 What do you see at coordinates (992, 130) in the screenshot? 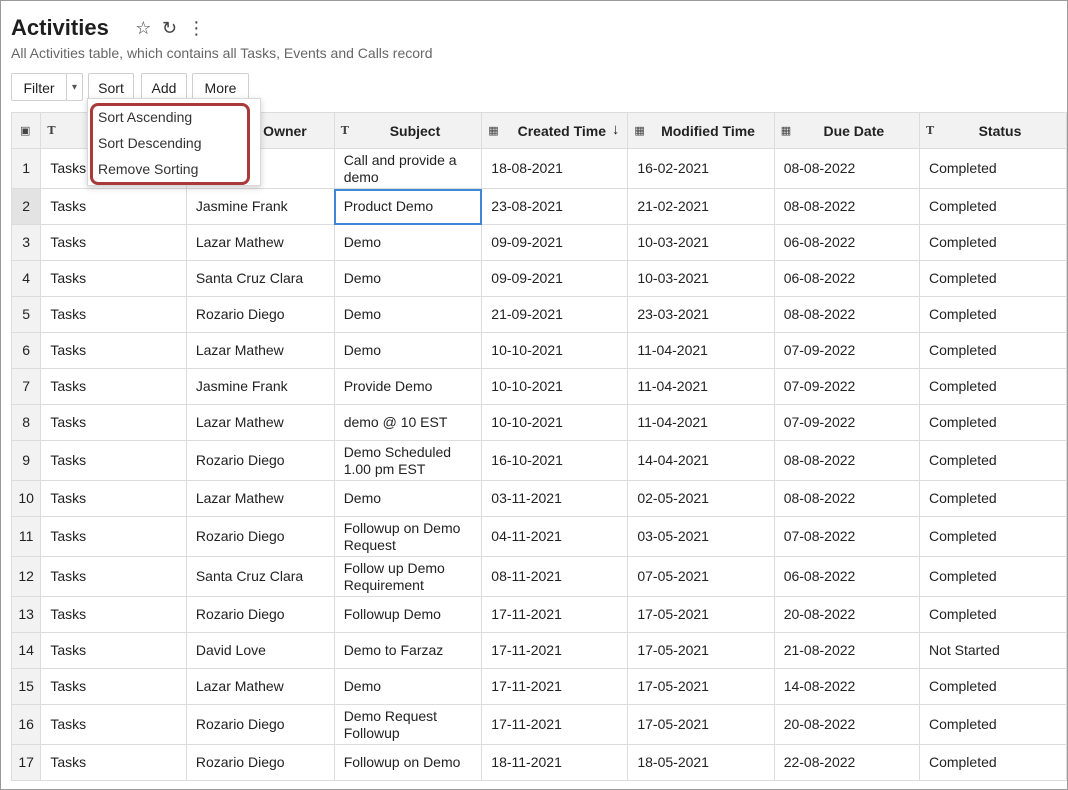
I see `column-header-status: T Status` at bounding box center [992, 130].